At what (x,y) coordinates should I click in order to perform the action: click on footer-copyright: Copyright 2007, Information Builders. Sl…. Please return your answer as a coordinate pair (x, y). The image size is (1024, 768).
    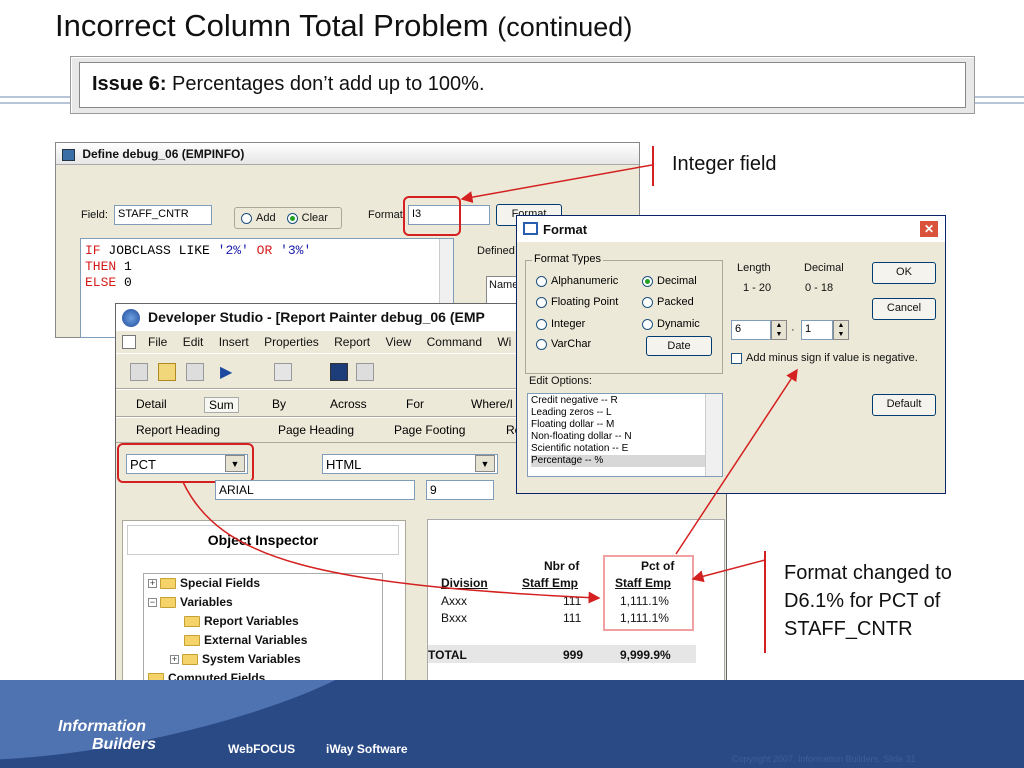
    Looking at the image, I should click on (824, 759).